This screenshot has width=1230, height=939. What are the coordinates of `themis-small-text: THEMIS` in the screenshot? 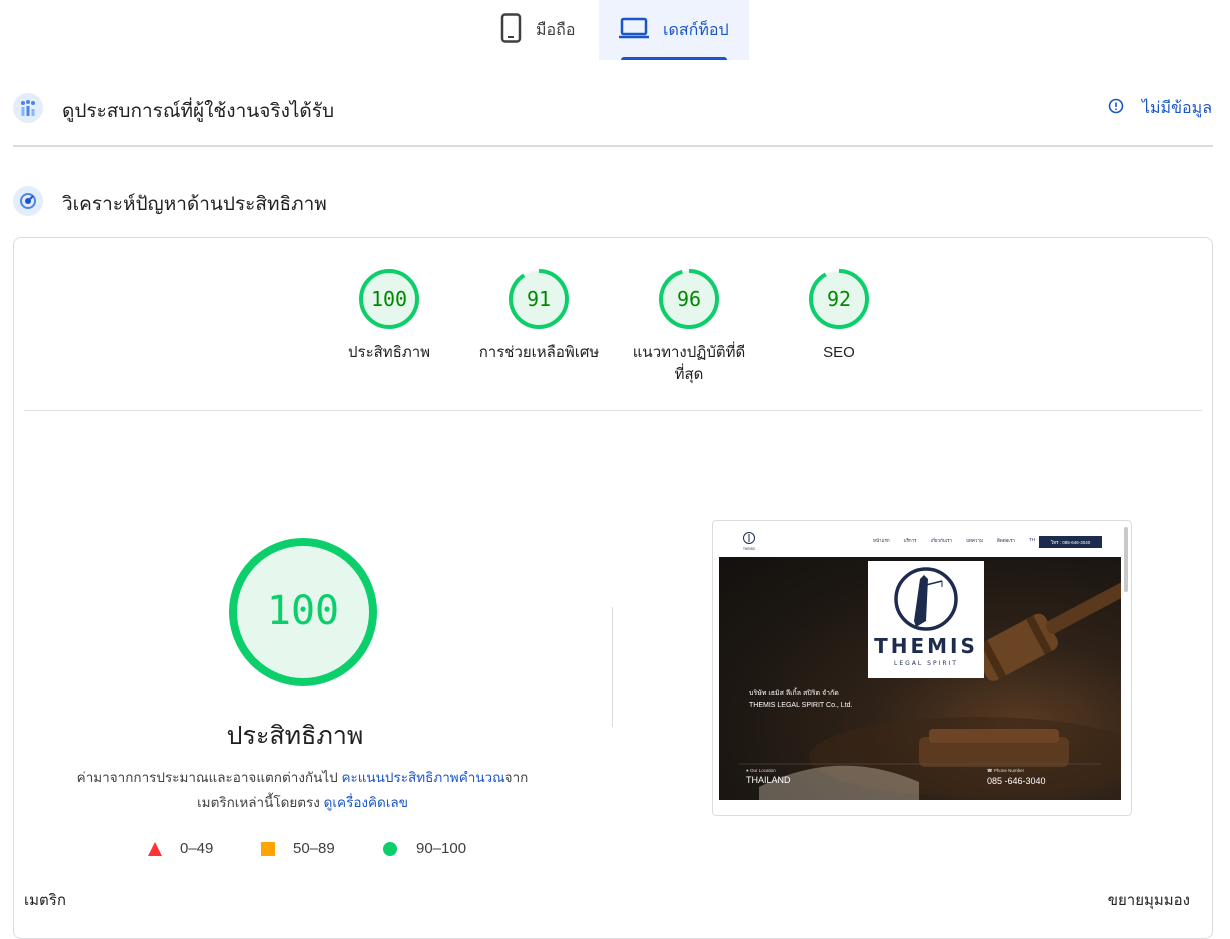 It's located at (748, 549).